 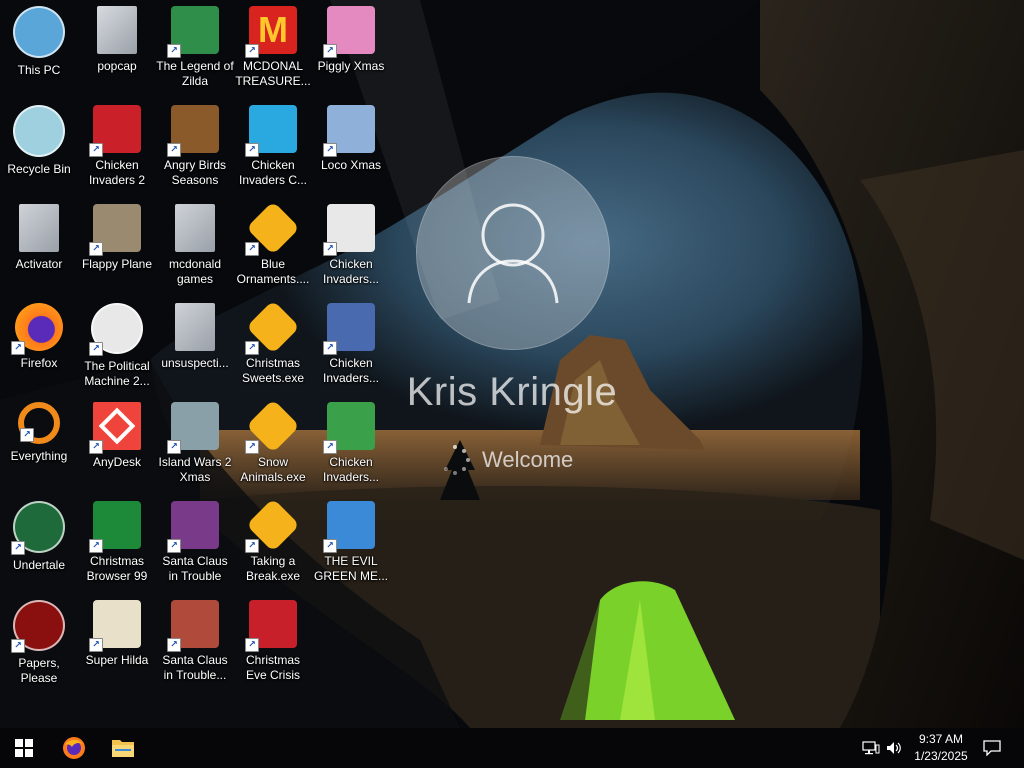 I want to click on desktop-icon: Recycle Bin, so click(x=39, y=145).